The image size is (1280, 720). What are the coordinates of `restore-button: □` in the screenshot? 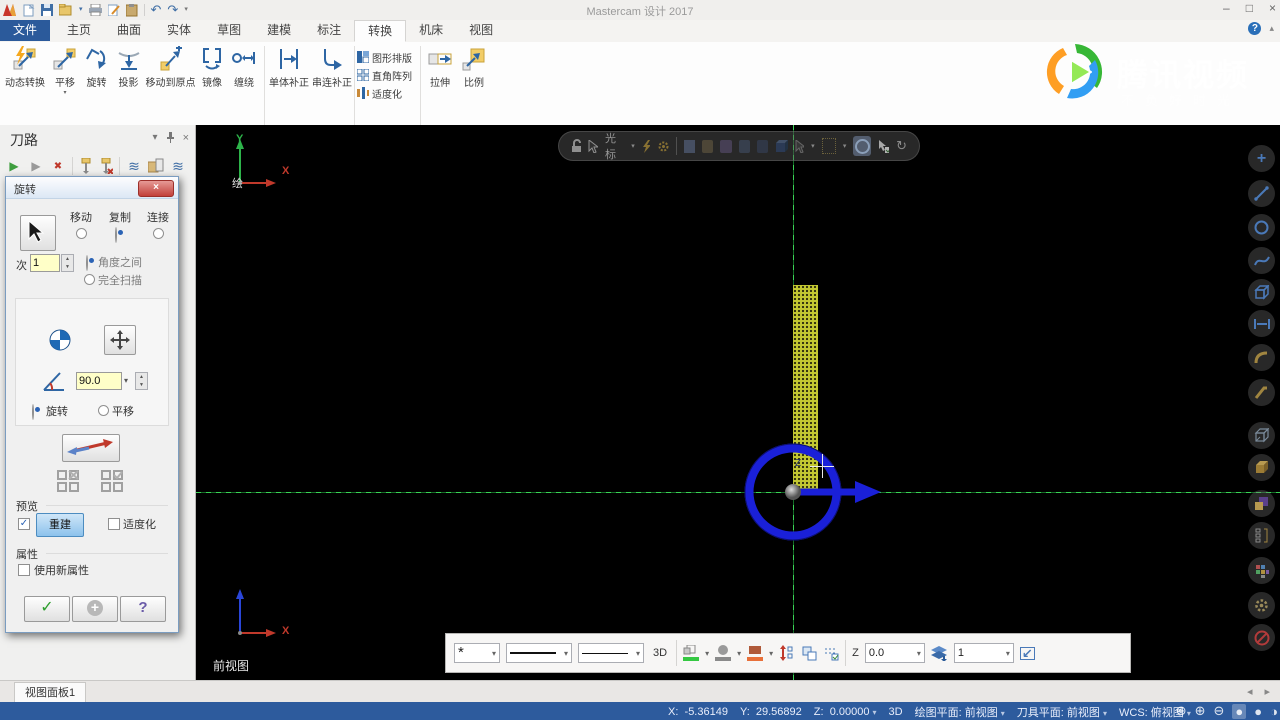 It's located at (1249, 8).